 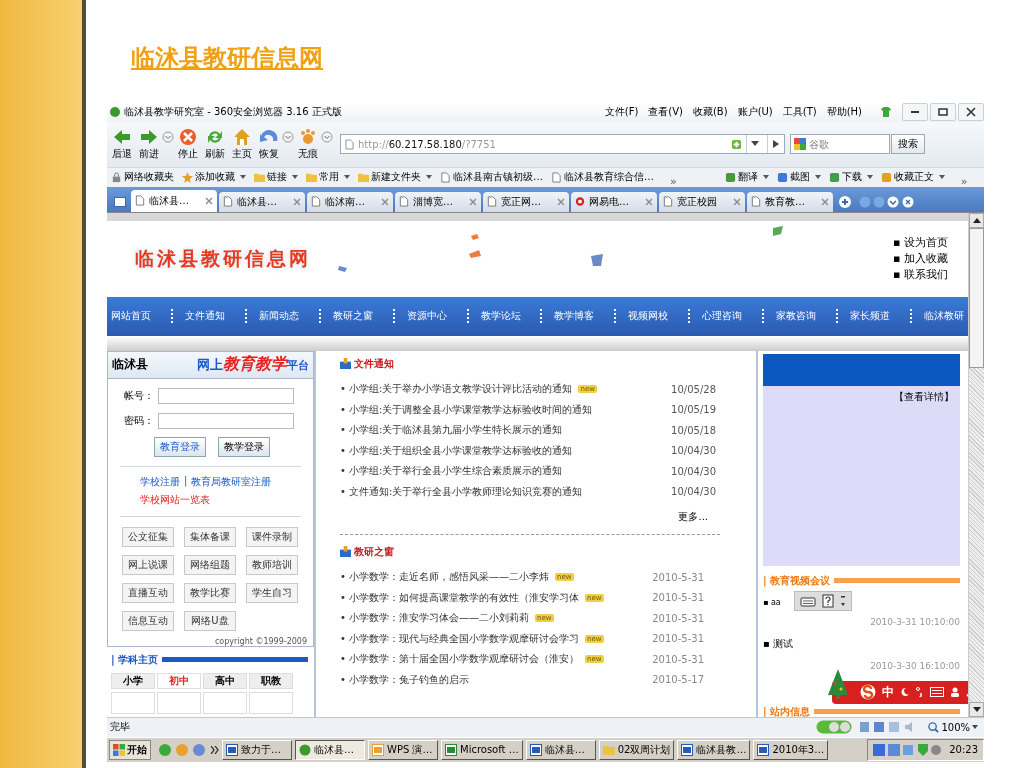 What do you see at coordinates (715, 316) in the screenshot?
I see `nav-link: 心理咨询` at bounding box center [715, 316].